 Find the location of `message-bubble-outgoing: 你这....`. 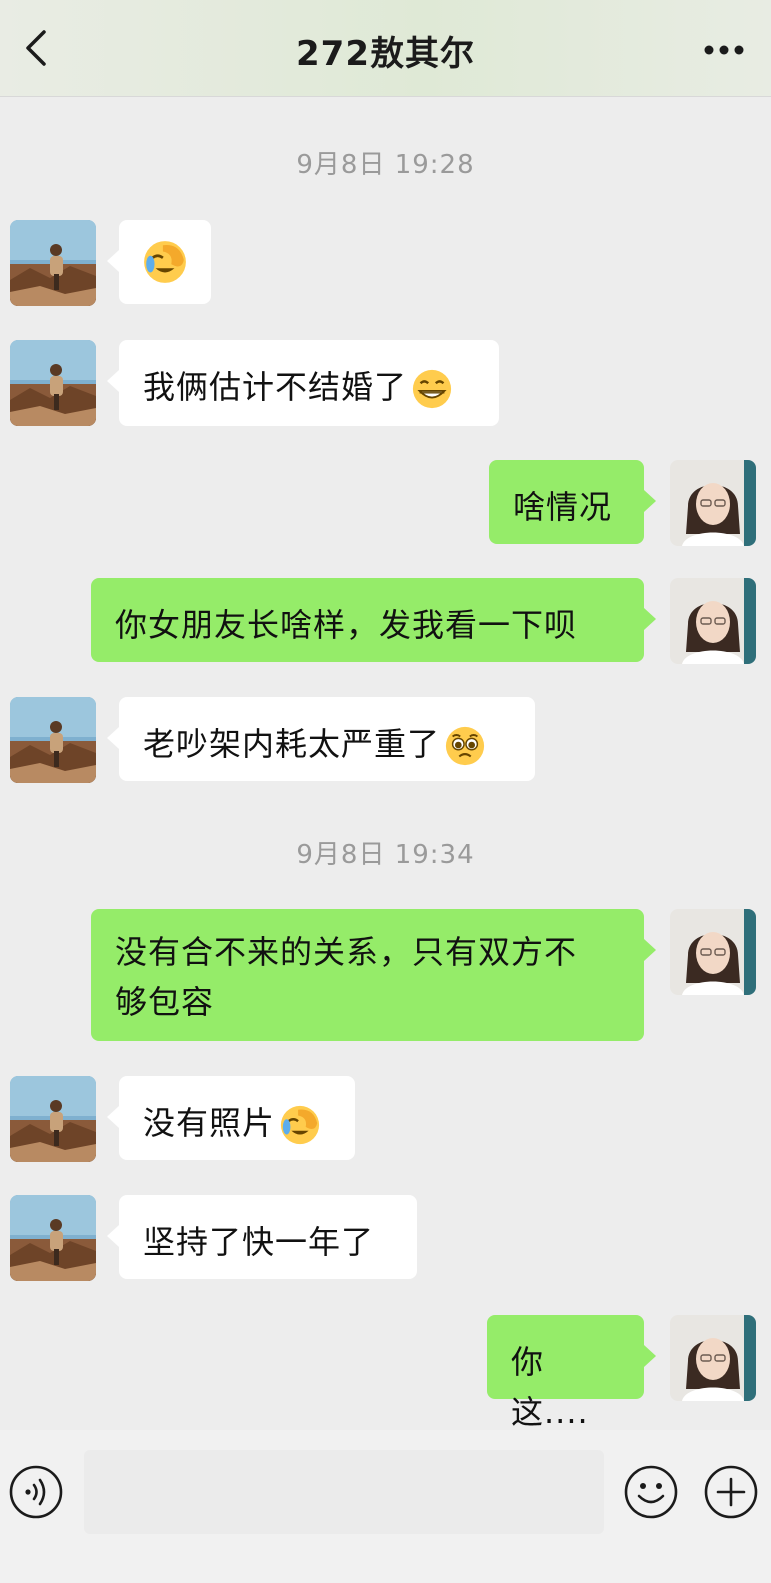

message-bubble-outgoing: 你这.... is located at coordinates (571, 1373).